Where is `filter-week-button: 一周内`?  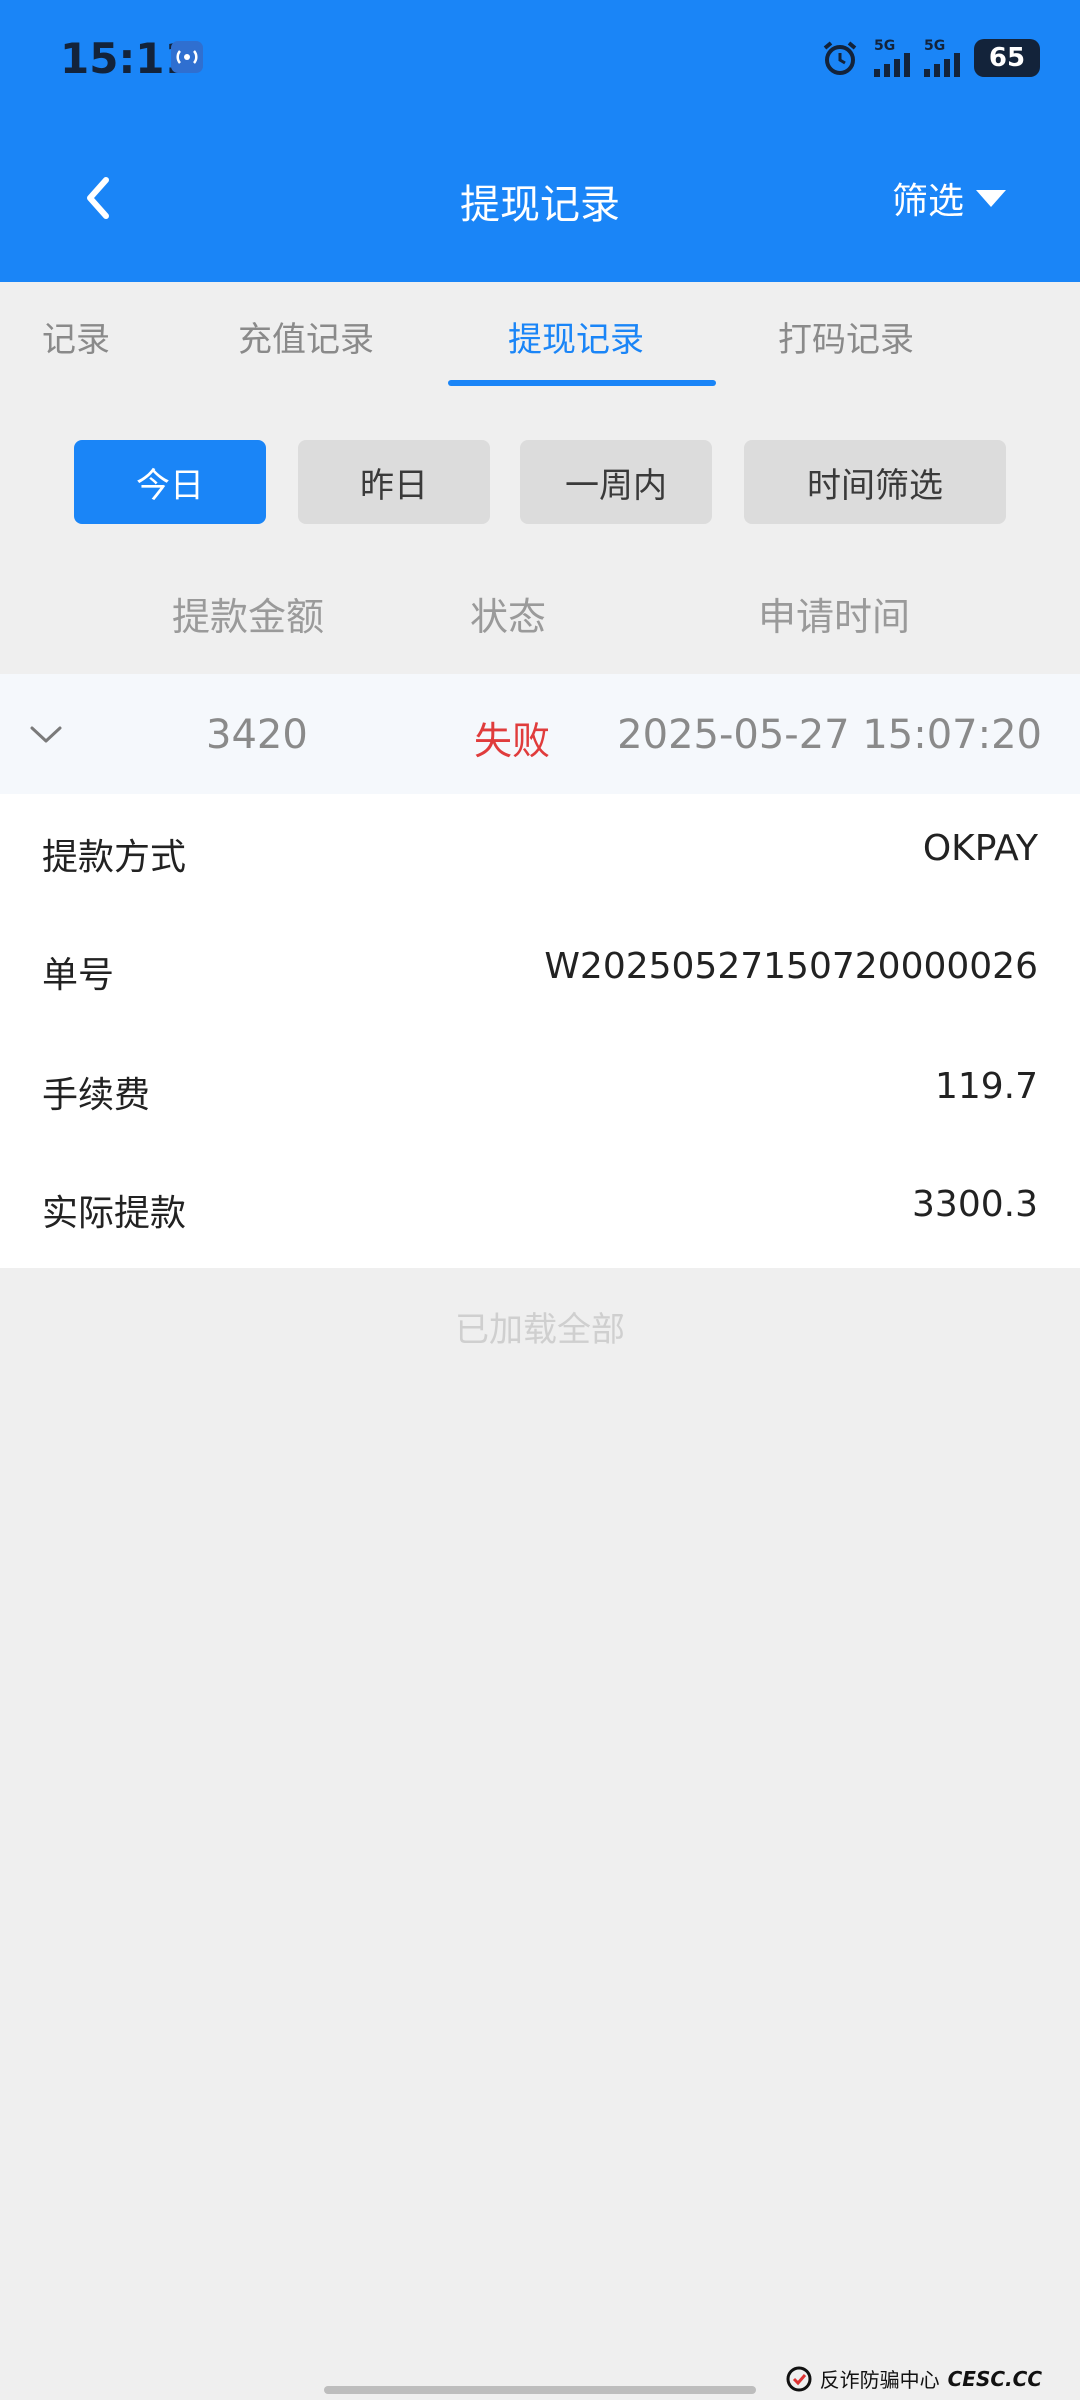 filter-week-button: 一周内 is located at coordinates (616, 482).